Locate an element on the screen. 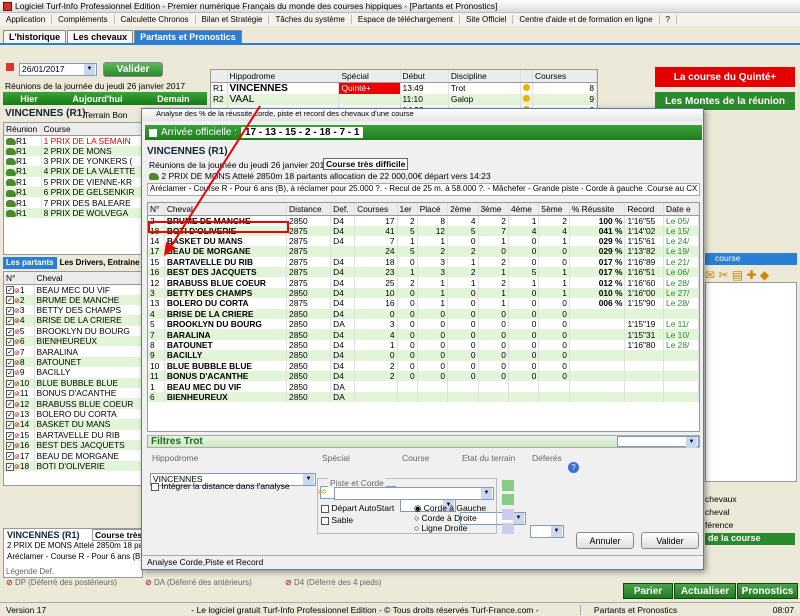 Image resolution: width=800 pixels, height=616 pixels. col-9: 4ème is located at coordinates (524, 209).